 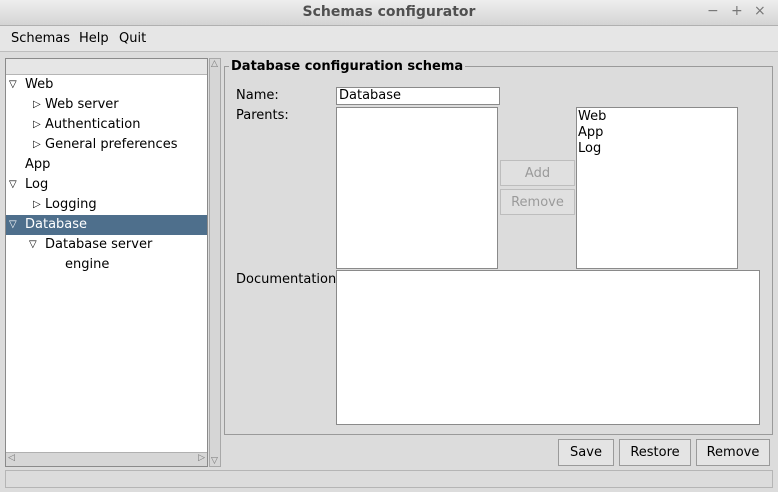 I want to click on tree-item-log: ▽ Log, so click(x=106, y=185).